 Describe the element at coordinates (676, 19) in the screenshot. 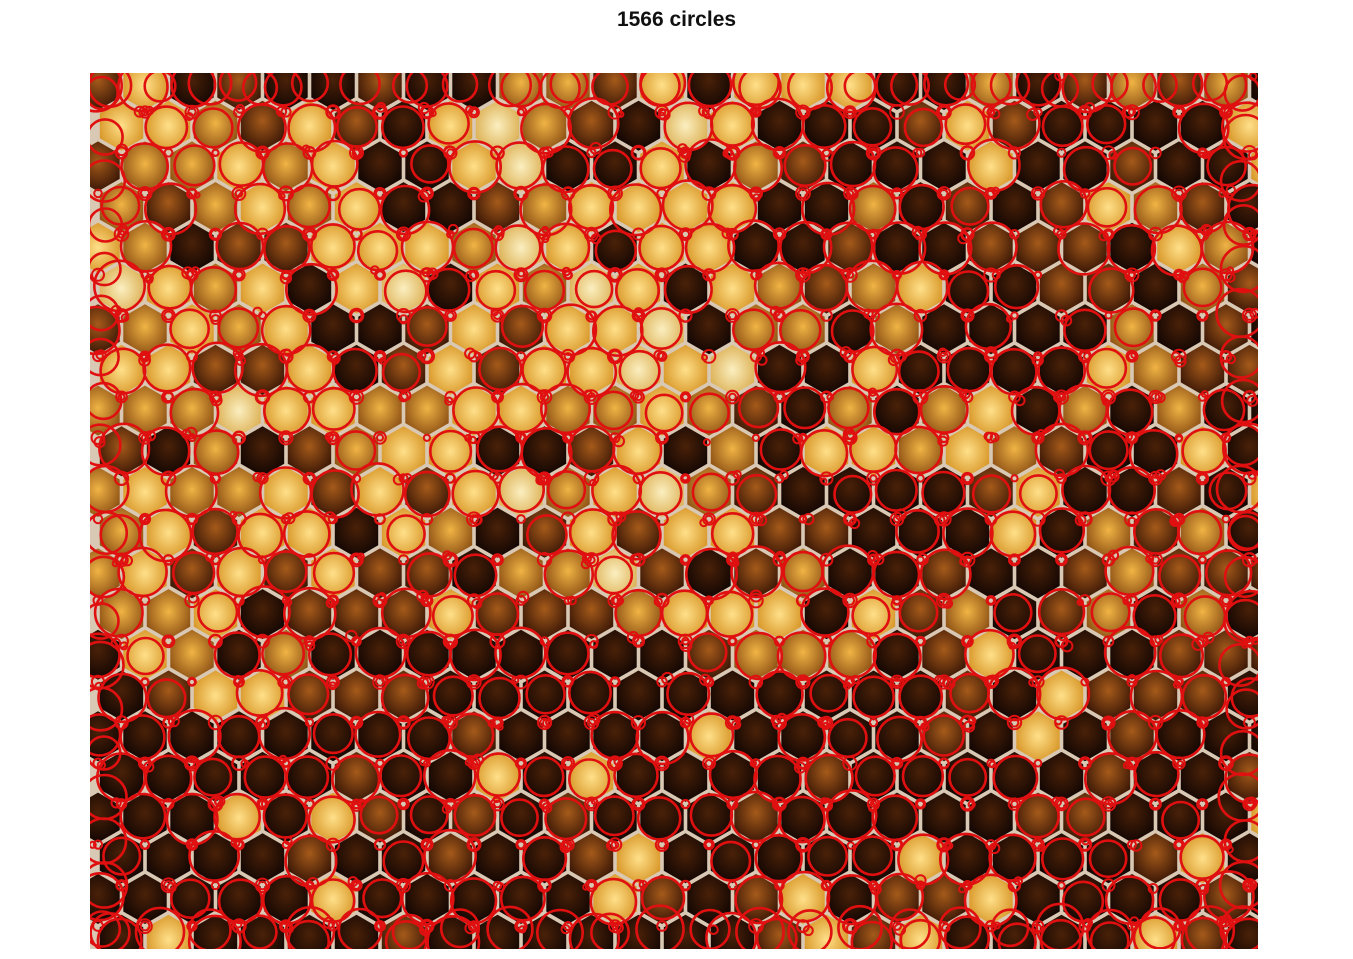

I see `figure-title: 1566 circles` at that location.